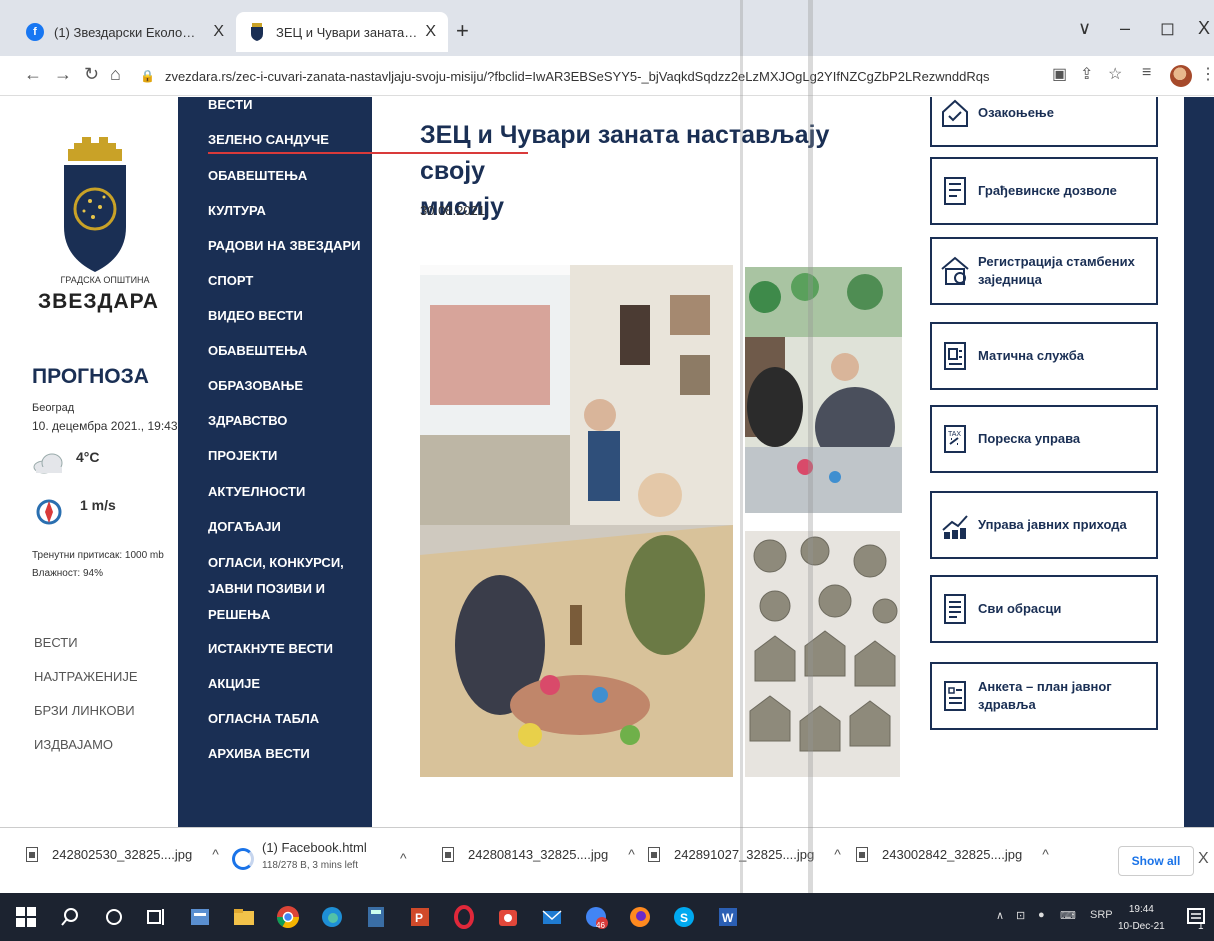 This screenshot has width=1214, height=941. Describe the element at coordinates (276, 562) in the screenshot. I see `menu-item-oglasi-line1: ОГЛАСИ, КОНКУРСИ,` at that location.